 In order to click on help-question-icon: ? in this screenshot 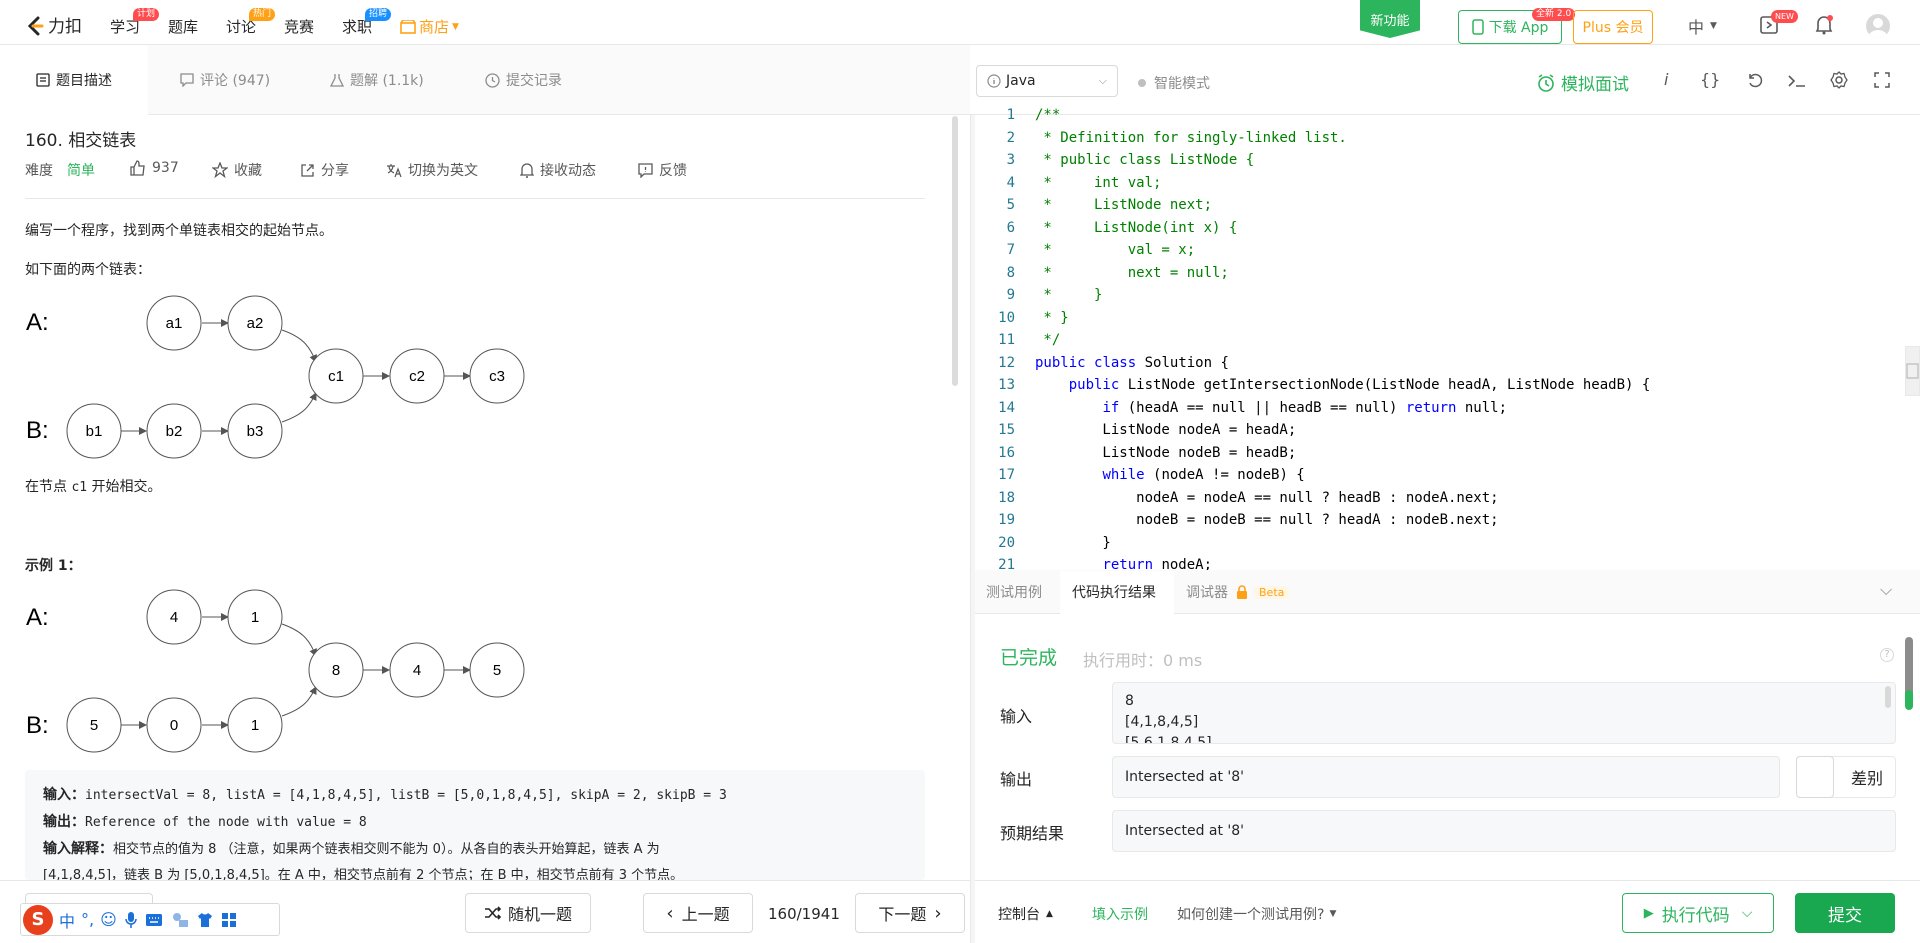, I will do `click(1887, 655)`.